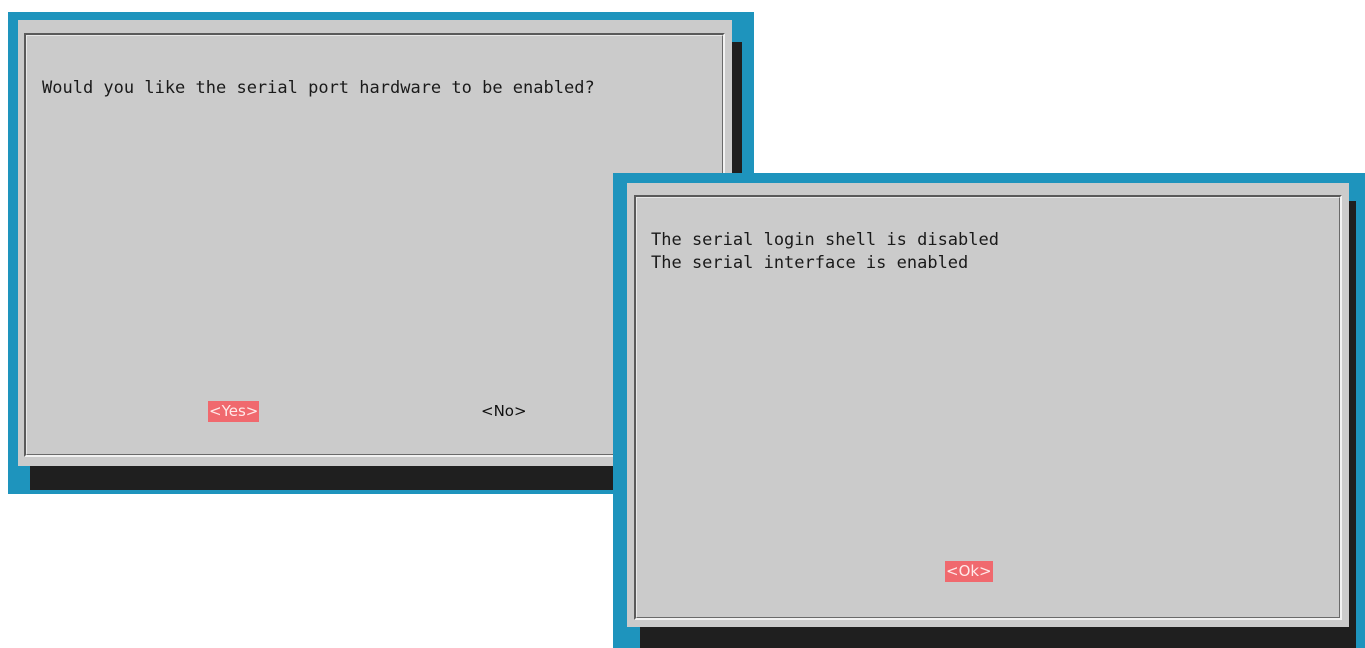 The image size is (1365, 648). What do you see at coordinates (825, 240) in the screenshot?
I see `status-line-login-shell: The serial login shell is disabled` at bounding box center [825, 240].